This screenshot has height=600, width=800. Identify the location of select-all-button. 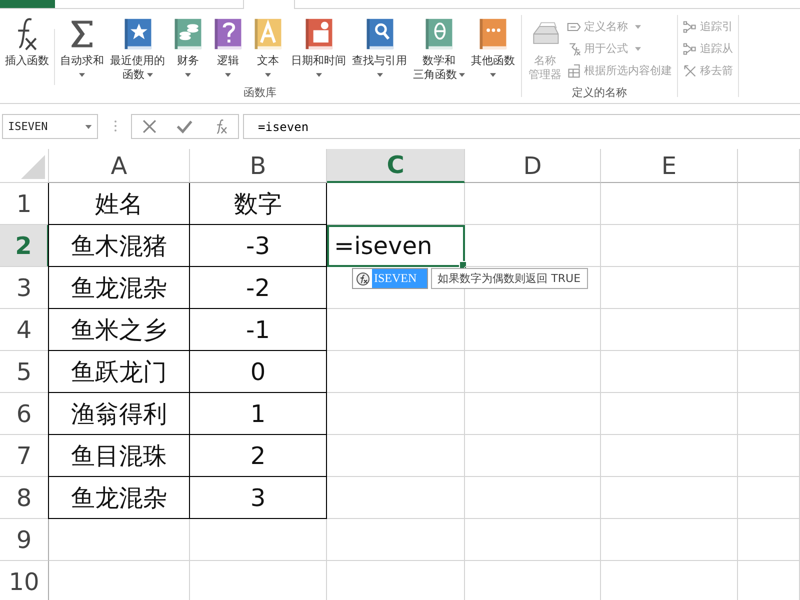
(24, 166).